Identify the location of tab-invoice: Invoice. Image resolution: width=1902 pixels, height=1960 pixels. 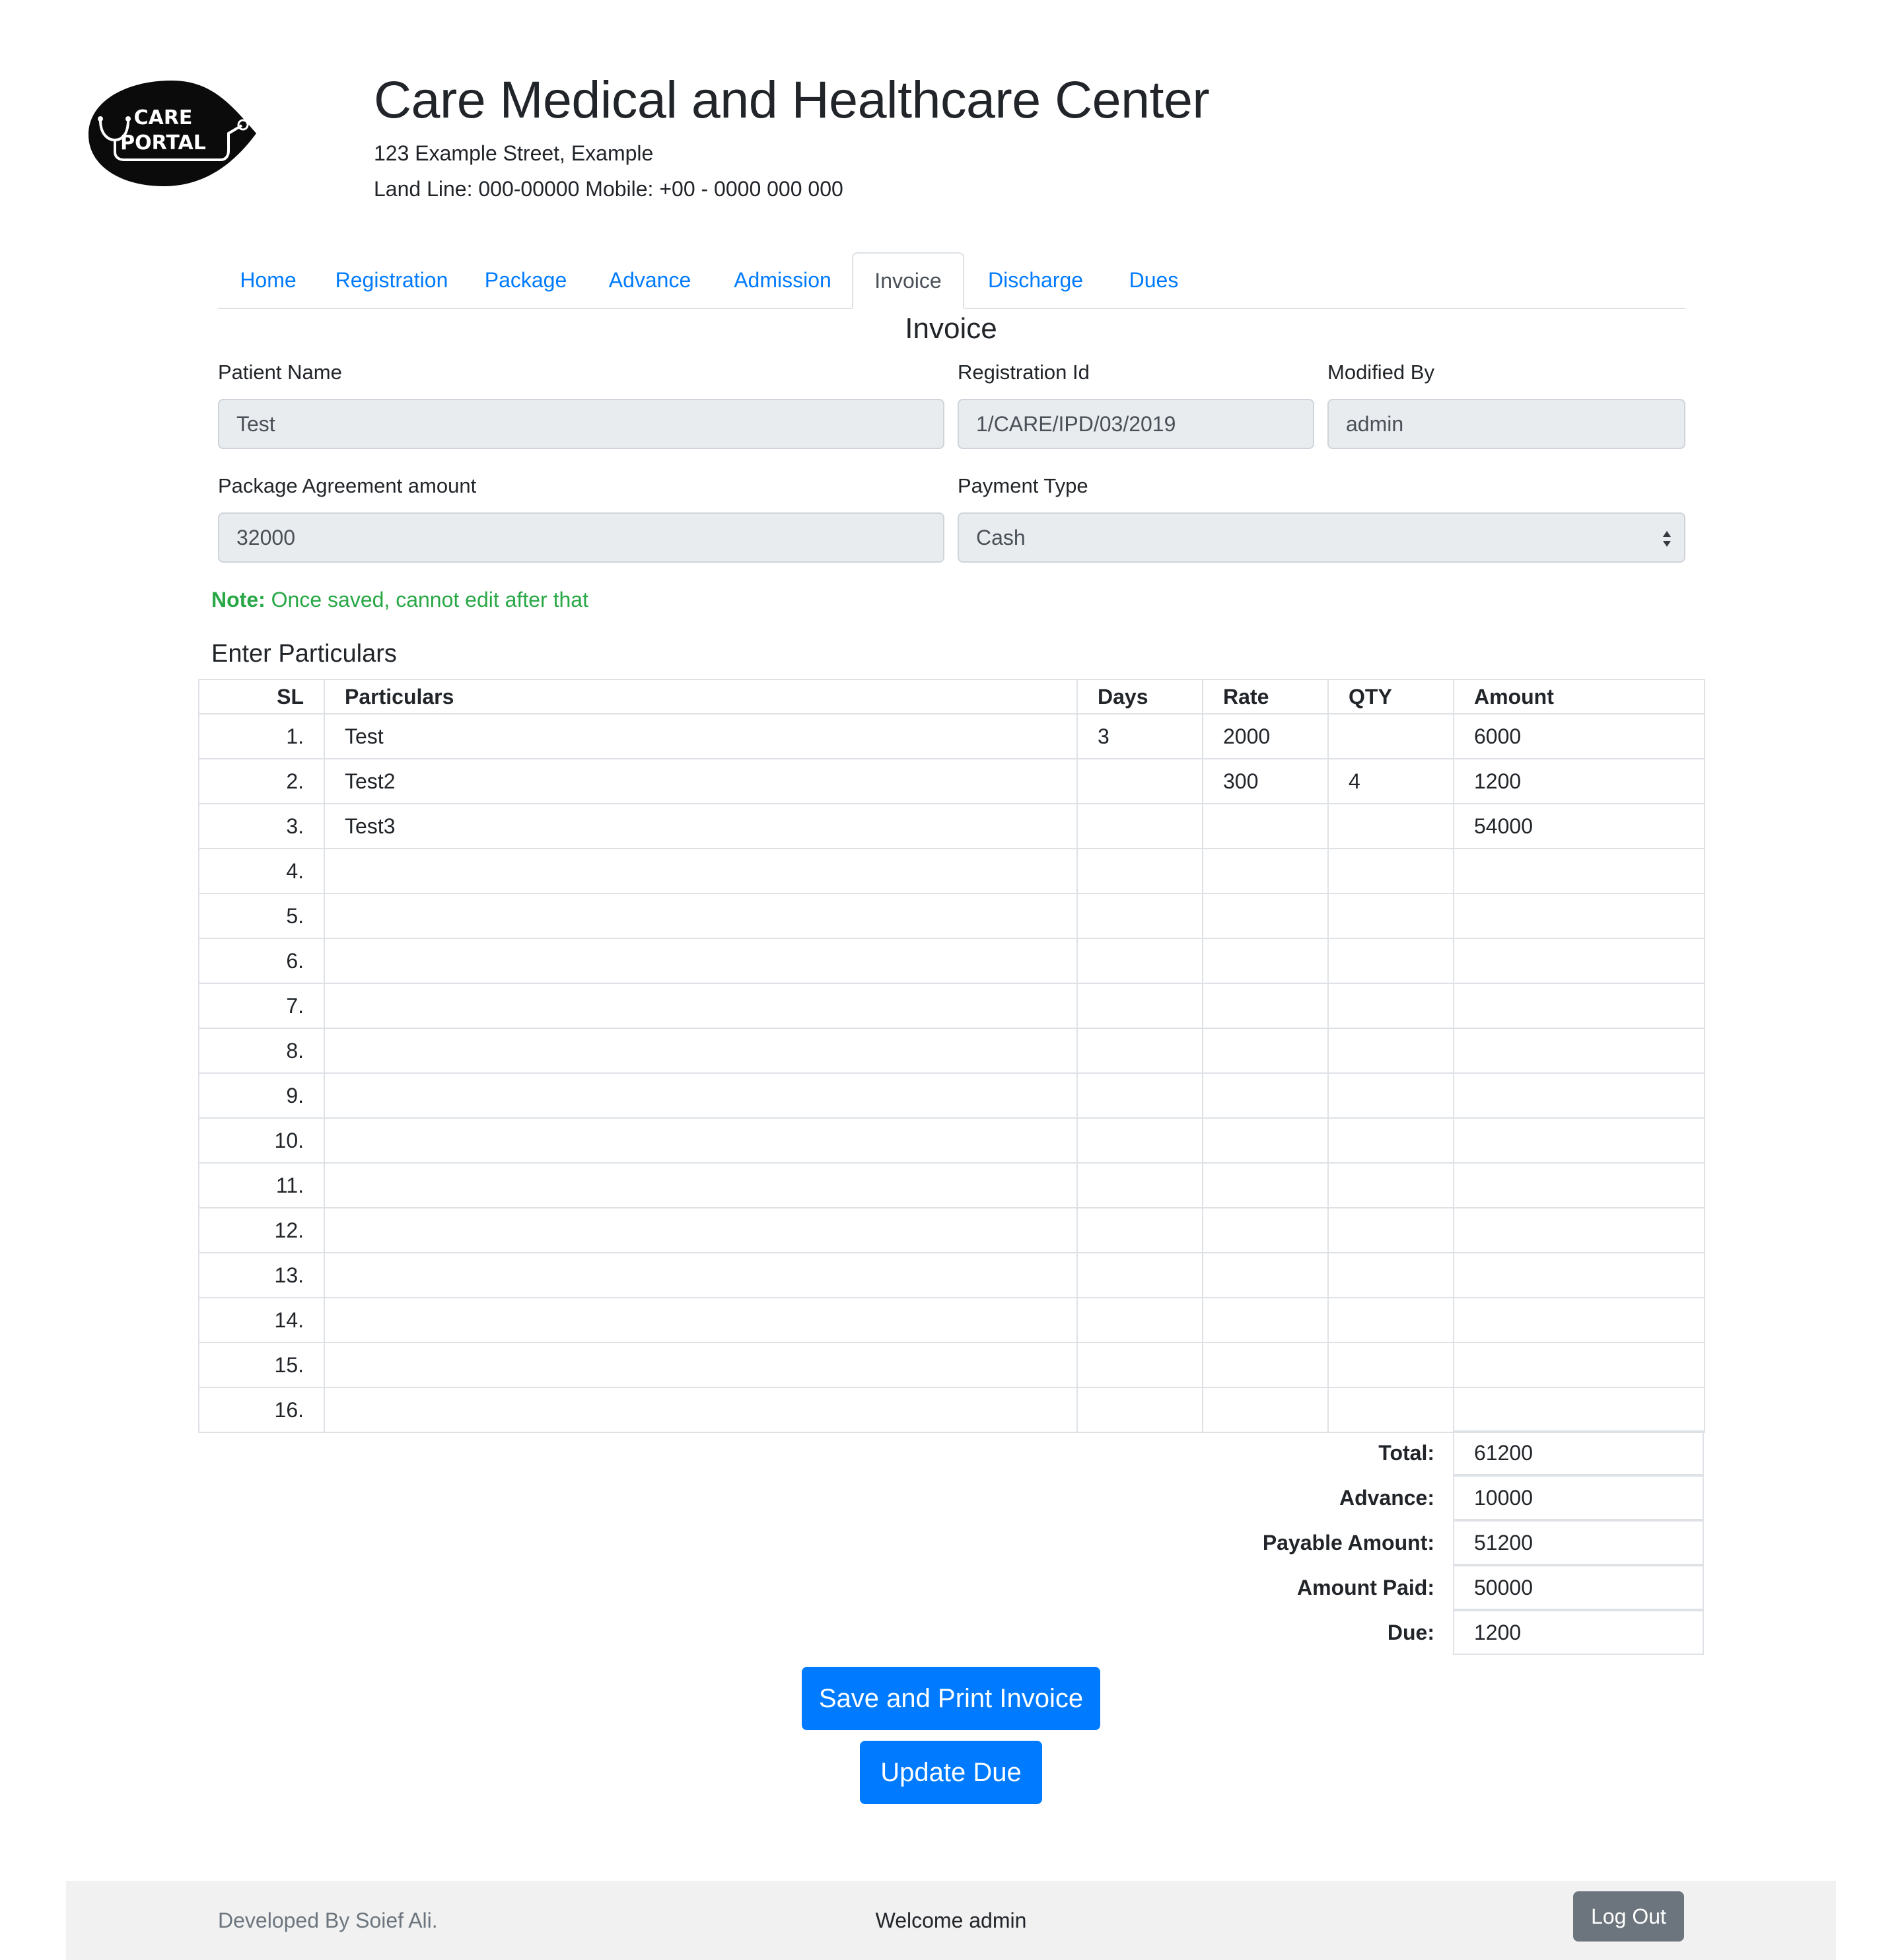
(908, 280).